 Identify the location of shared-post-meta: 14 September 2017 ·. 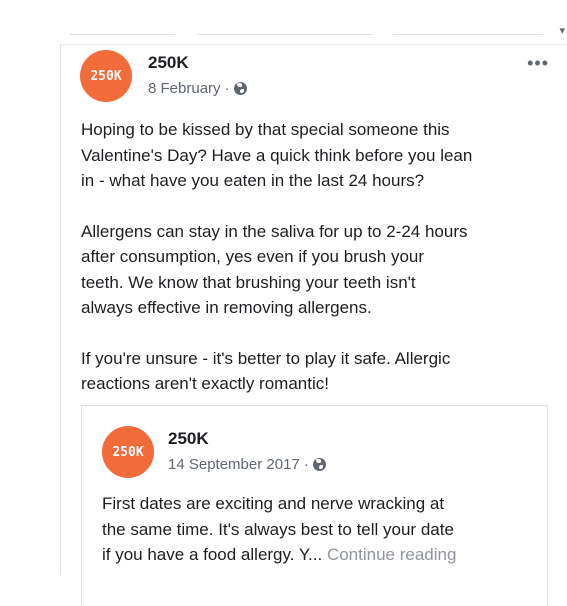
(247, 464).